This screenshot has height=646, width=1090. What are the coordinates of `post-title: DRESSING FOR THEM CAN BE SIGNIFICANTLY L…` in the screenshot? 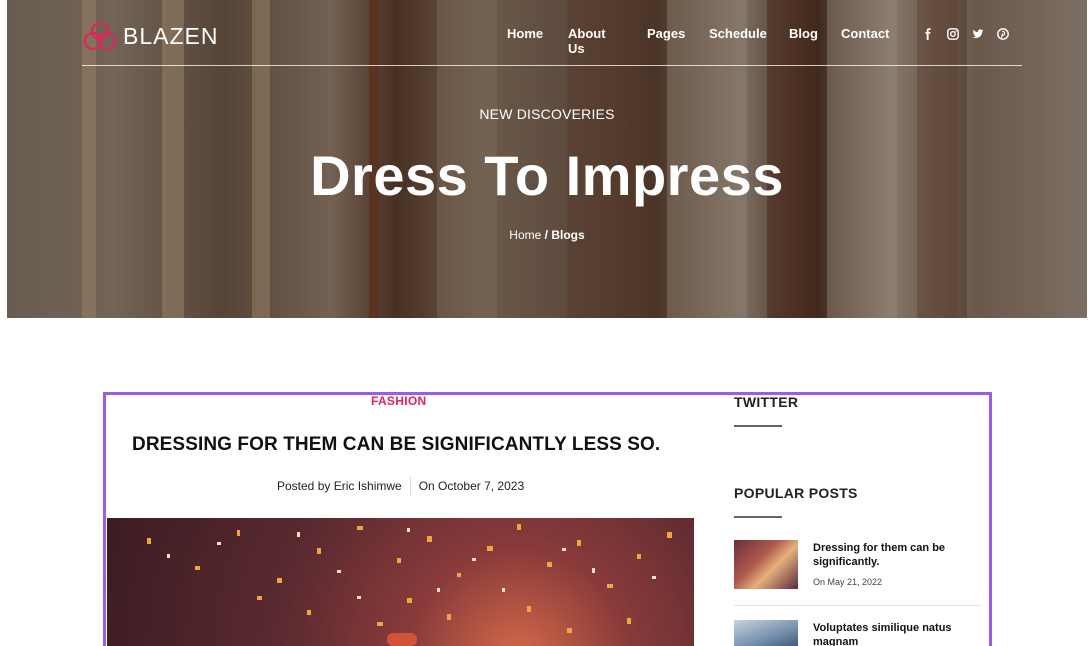 It's located at (396, 445).